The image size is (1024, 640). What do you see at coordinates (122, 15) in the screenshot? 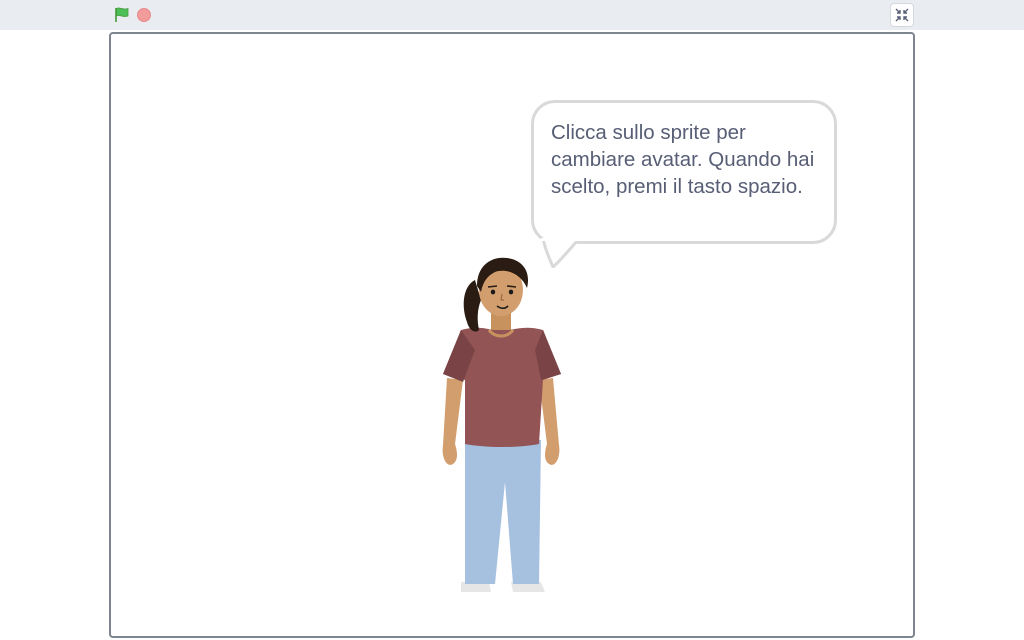
I see `green-flag-icon` at bounding box center [122, 15].